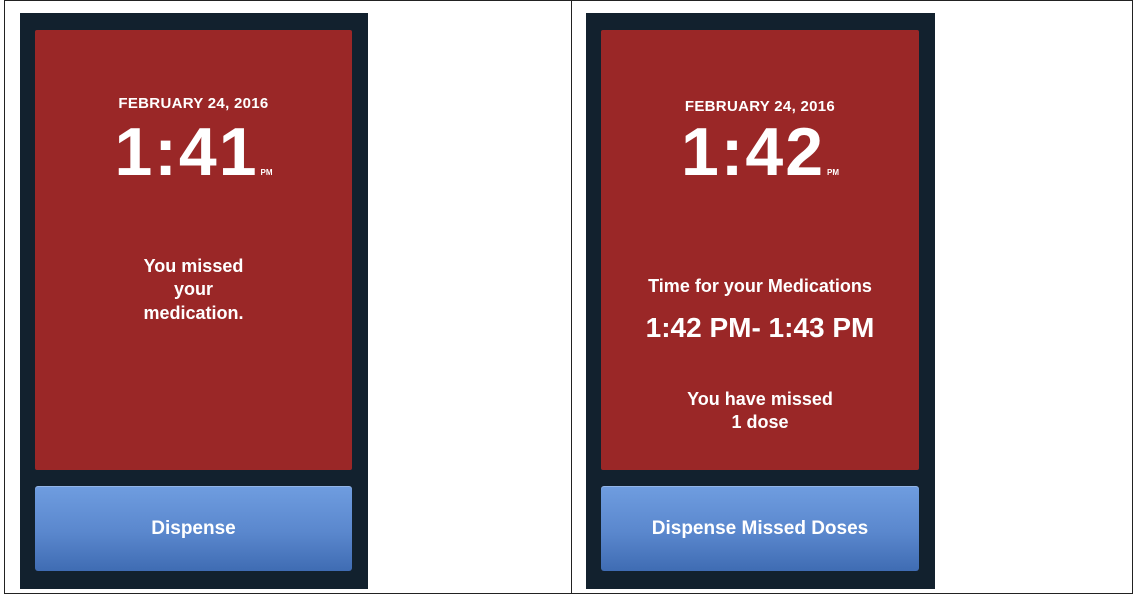 The image size is (1133, 594). Describe the element at coordinates (760, 327) in the screenshot. I see `medication-time-range: 1:42 PM- 1:43 PM` at that location.